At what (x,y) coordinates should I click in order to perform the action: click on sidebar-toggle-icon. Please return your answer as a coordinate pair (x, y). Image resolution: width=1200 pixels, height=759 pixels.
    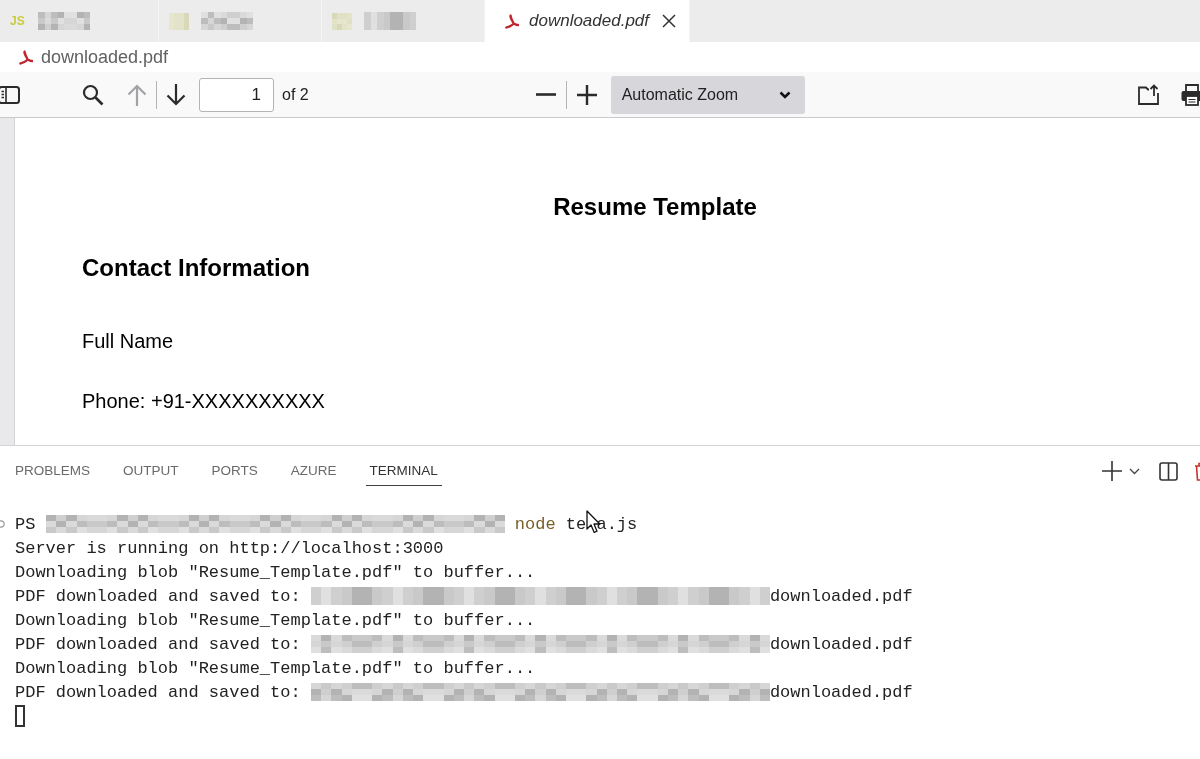
    Looking at the image, I should click on (10, 94).